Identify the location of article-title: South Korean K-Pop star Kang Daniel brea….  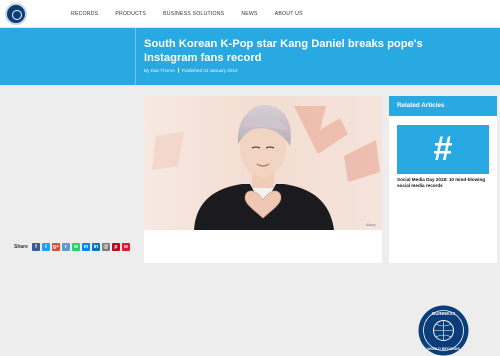
(283, 51).